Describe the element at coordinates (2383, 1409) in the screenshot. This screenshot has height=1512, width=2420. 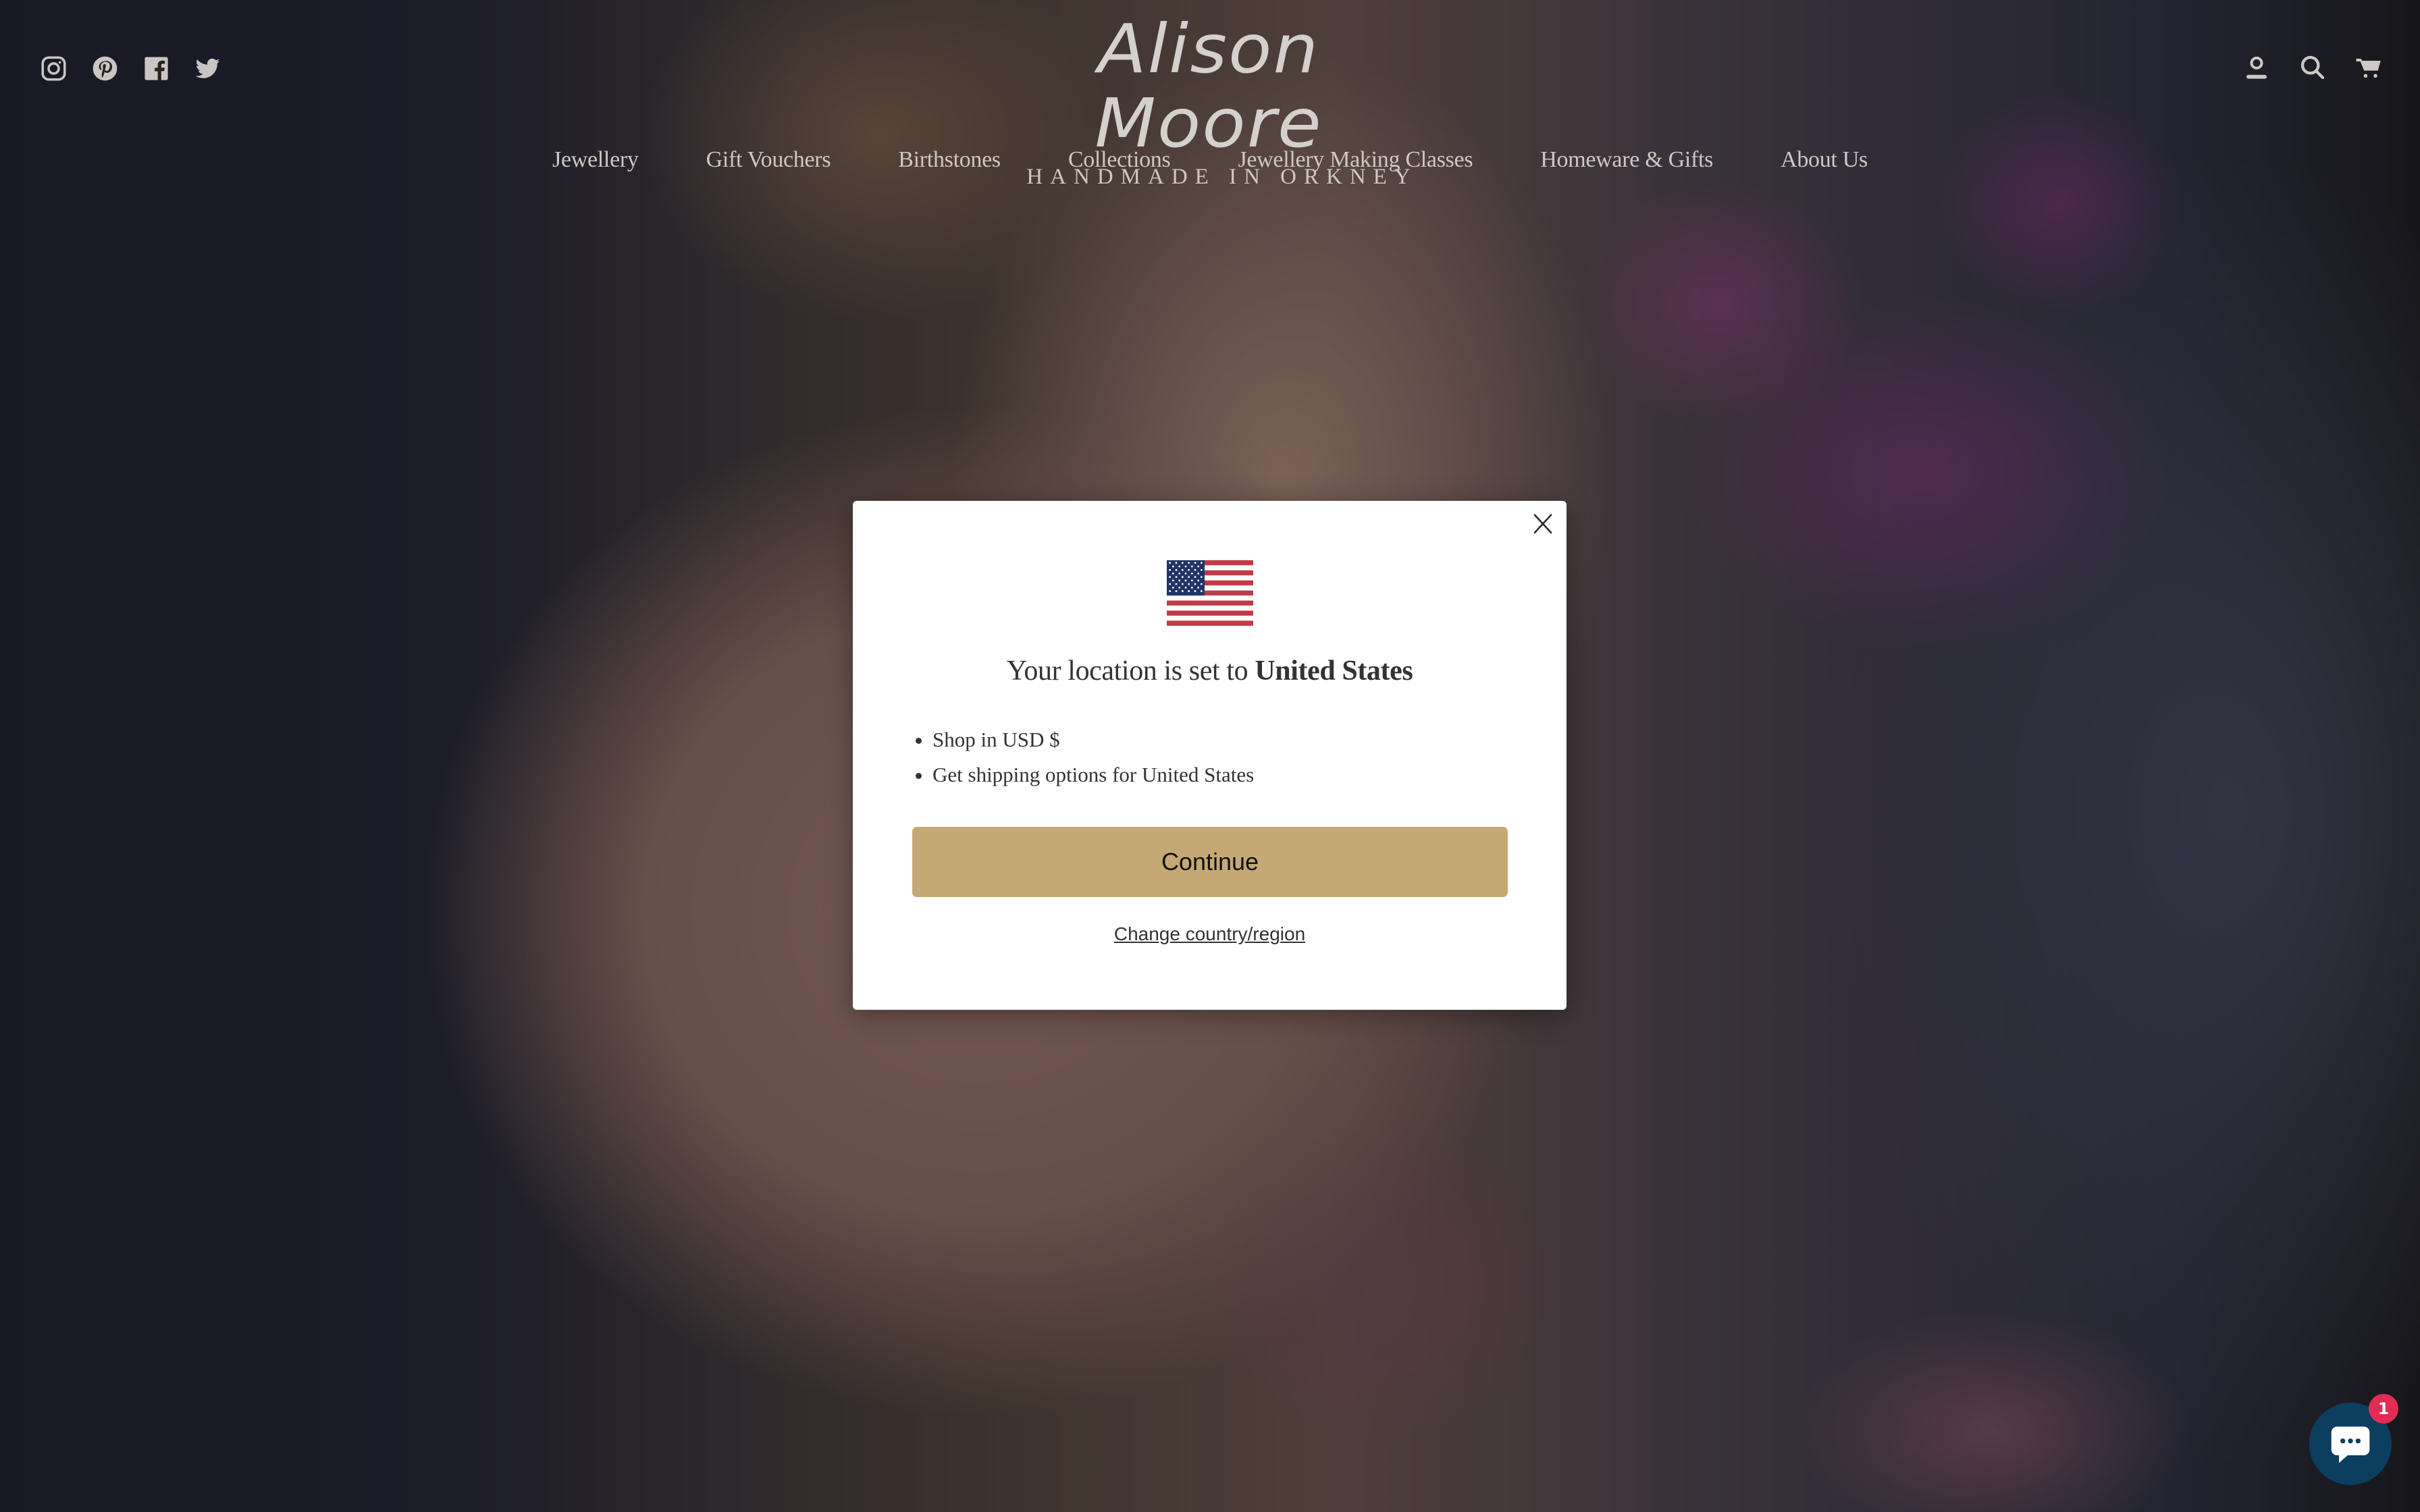
I see `chat-notification-badge: 1` at that location.